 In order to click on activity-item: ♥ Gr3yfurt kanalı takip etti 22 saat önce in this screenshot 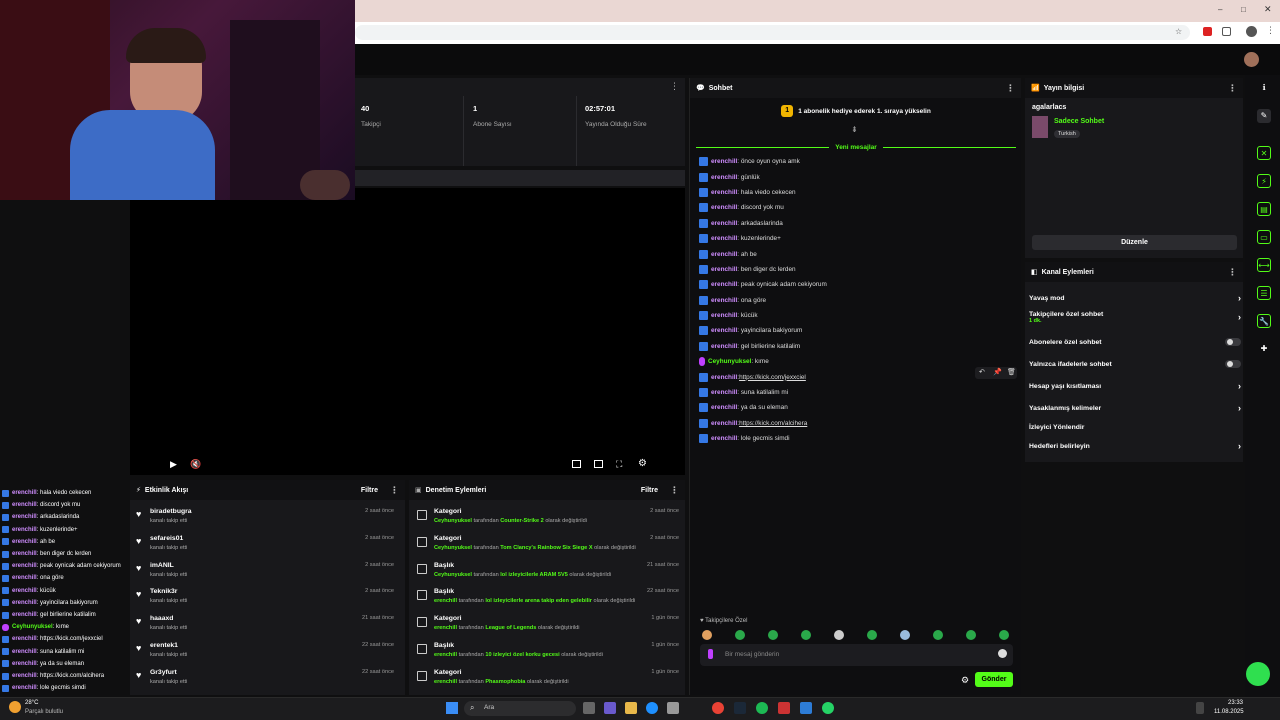, I will do `click(265, 682)`.